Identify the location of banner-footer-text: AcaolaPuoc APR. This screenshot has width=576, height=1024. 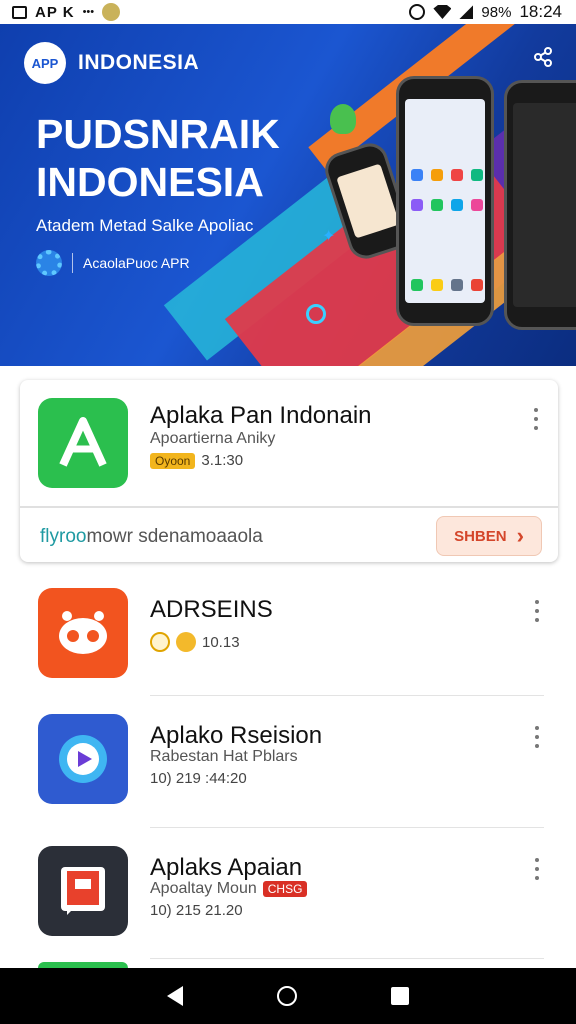
(136, 263).